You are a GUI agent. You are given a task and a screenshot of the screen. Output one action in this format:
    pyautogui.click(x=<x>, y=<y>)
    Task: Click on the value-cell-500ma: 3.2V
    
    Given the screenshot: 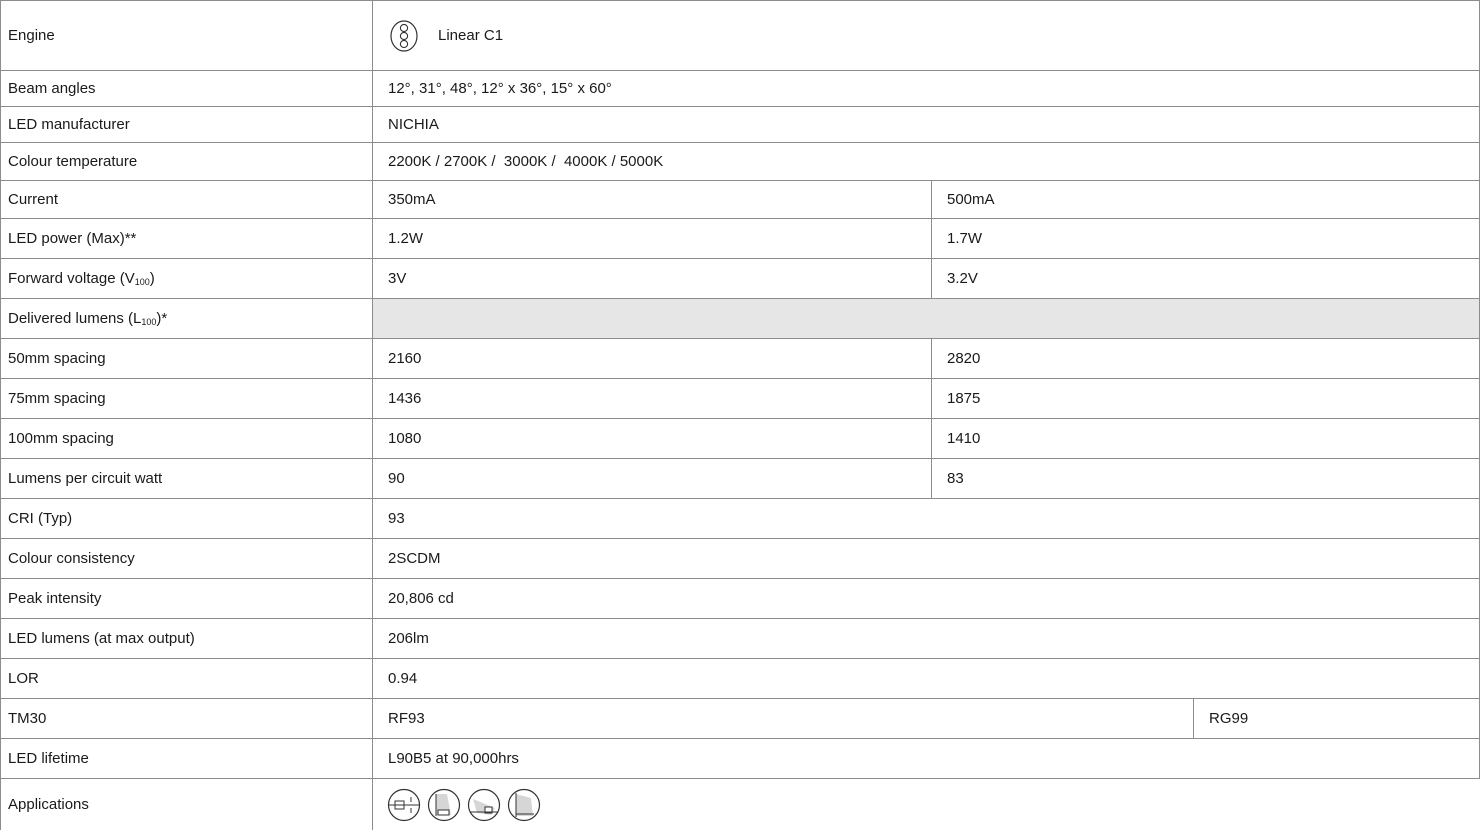 What is the action you would take?
    pyautogui.click(x=1205, y=278)
    